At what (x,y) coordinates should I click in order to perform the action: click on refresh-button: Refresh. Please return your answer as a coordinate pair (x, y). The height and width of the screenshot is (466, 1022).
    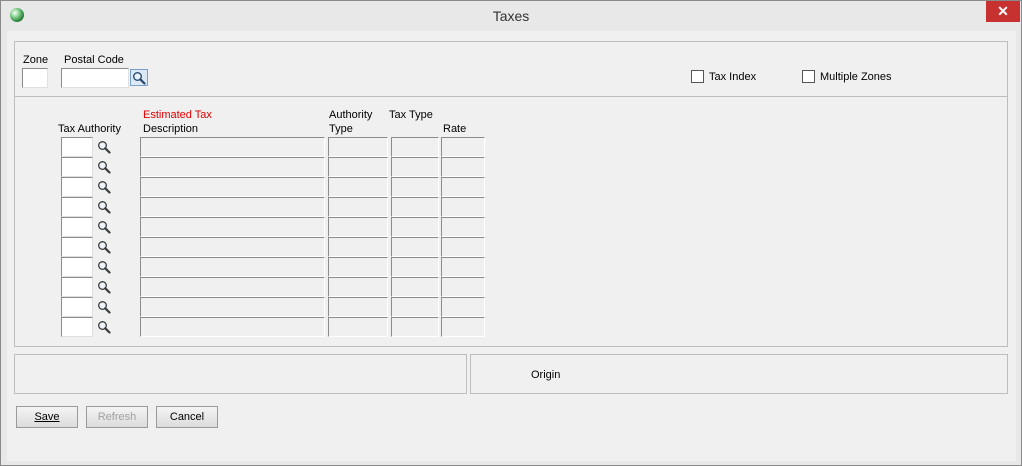
    Looking at the image, I should click on (117, 417).